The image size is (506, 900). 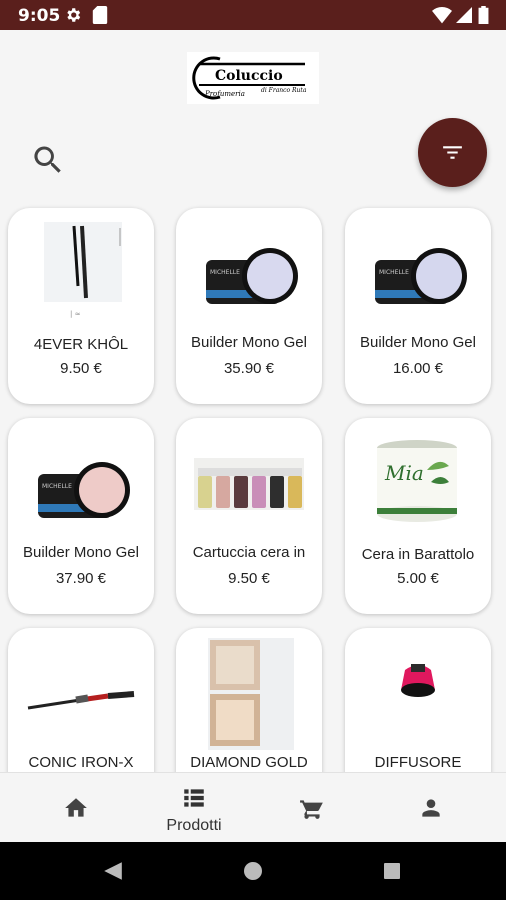 I want to click on product-name: 4EVER KHÔL, so click(x=81, y=344).